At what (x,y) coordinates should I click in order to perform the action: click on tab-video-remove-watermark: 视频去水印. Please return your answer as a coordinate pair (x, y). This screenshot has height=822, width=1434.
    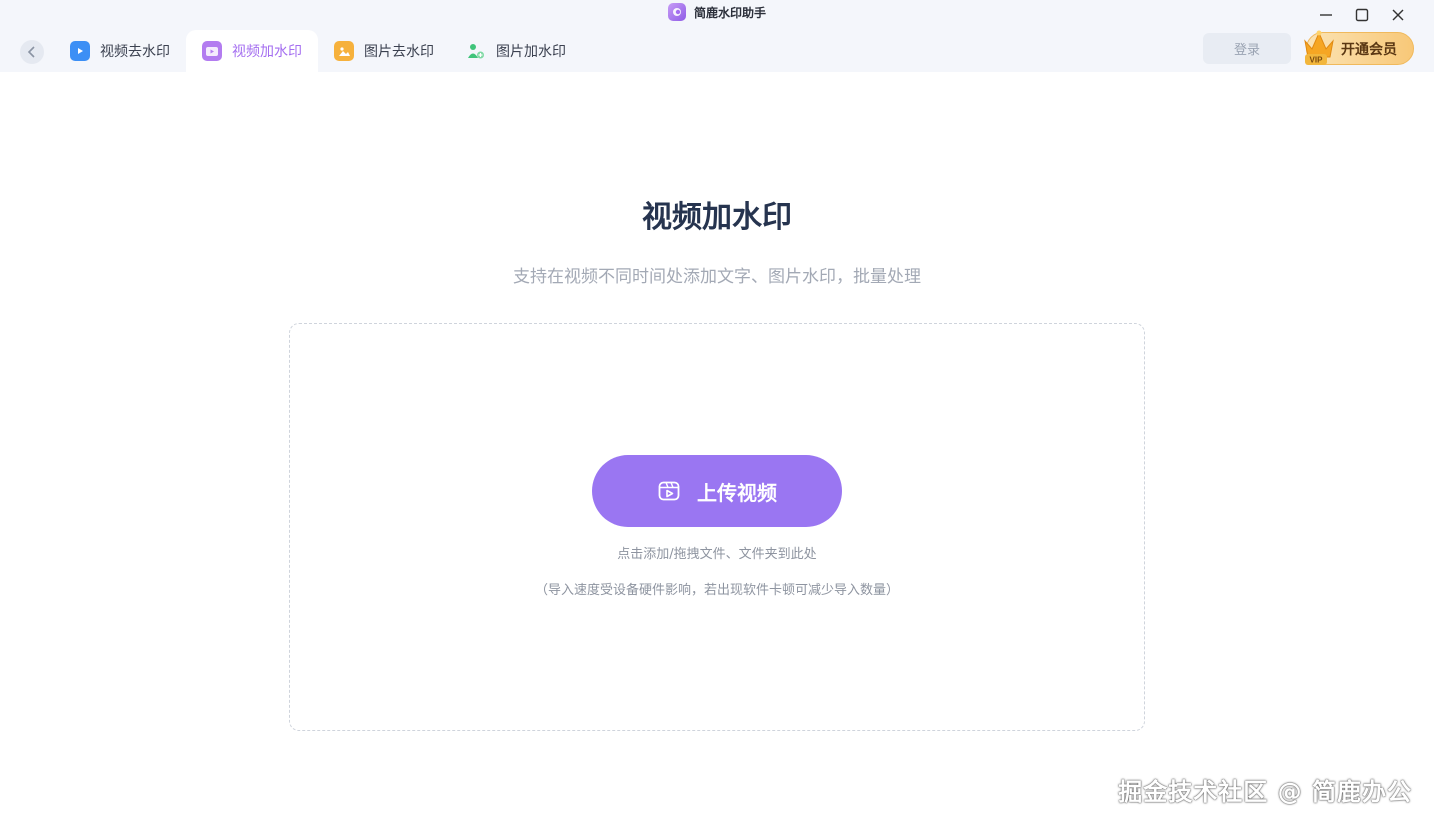
    Looking at the image, I should click on (120, 51).